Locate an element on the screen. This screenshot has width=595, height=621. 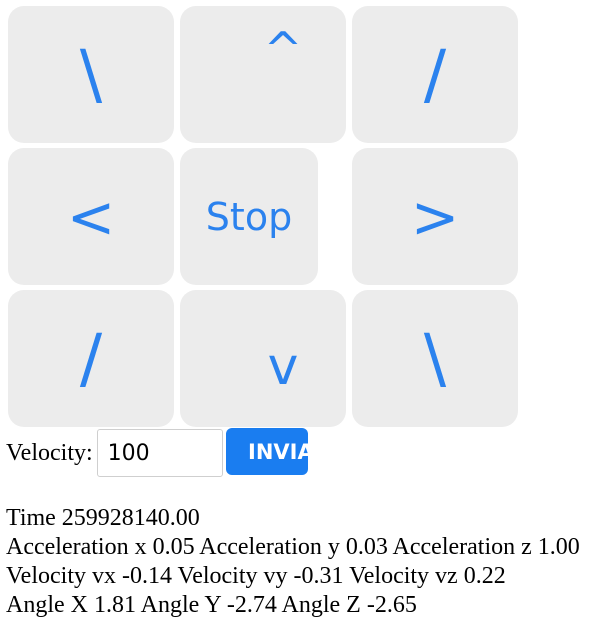
up-right-arrow-icon: / is located at coordinates (435, 74).